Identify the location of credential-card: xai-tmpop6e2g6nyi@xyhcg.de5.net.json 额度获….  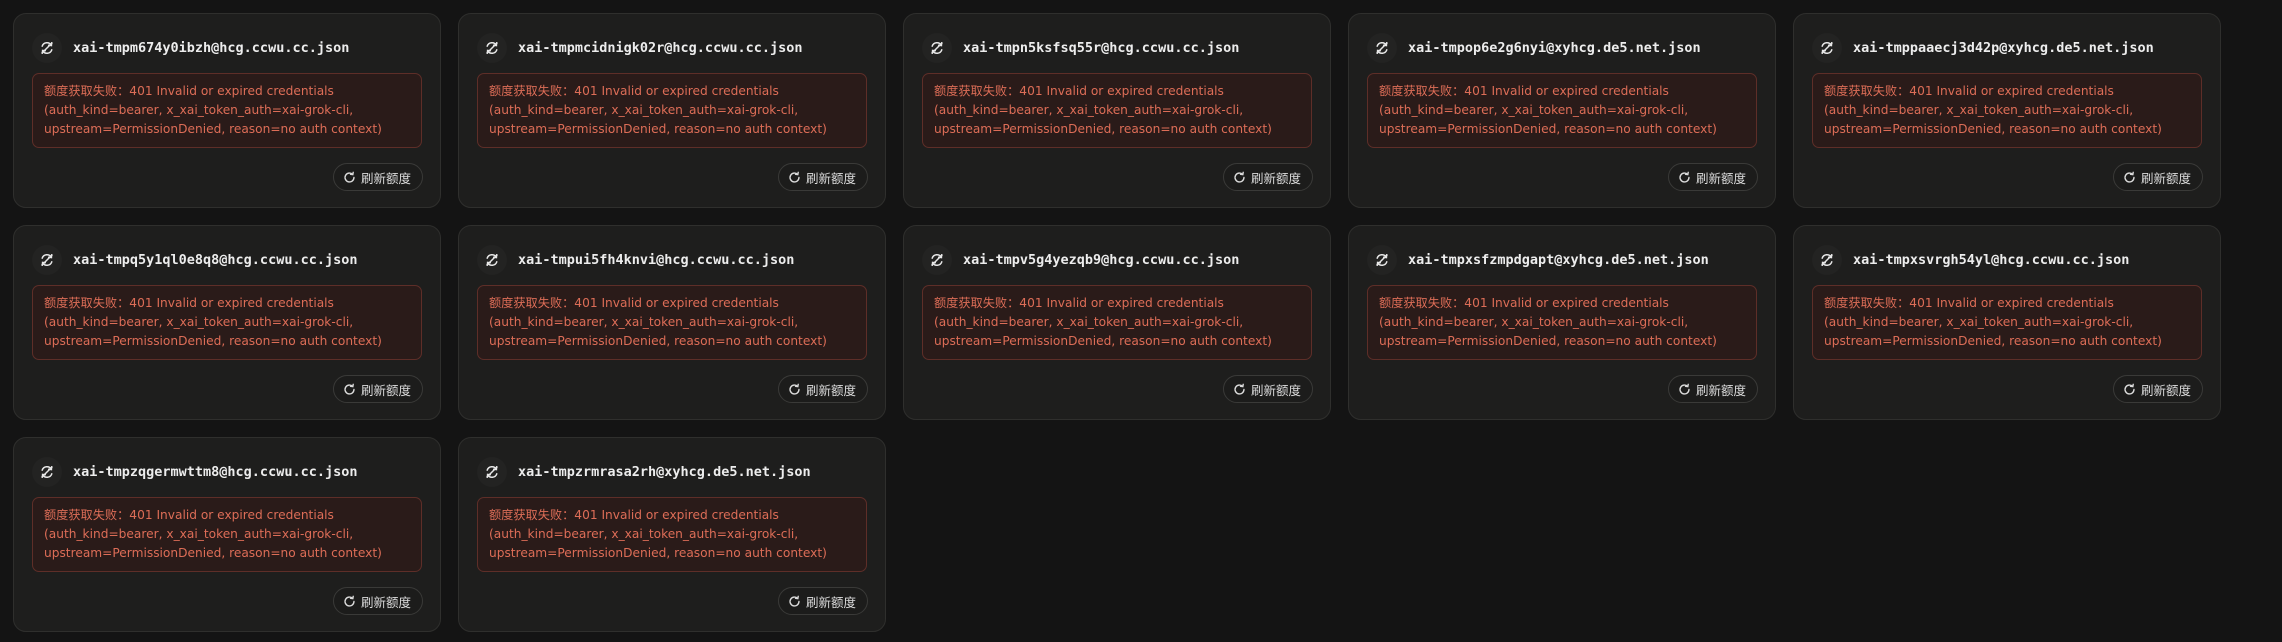
(1562, 110).